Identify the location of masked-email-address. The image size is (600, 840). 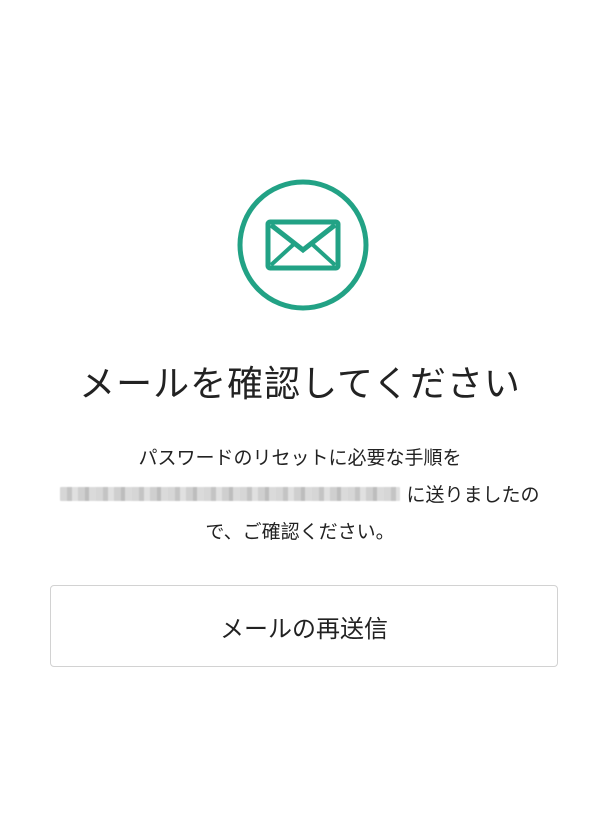
(230, 493).